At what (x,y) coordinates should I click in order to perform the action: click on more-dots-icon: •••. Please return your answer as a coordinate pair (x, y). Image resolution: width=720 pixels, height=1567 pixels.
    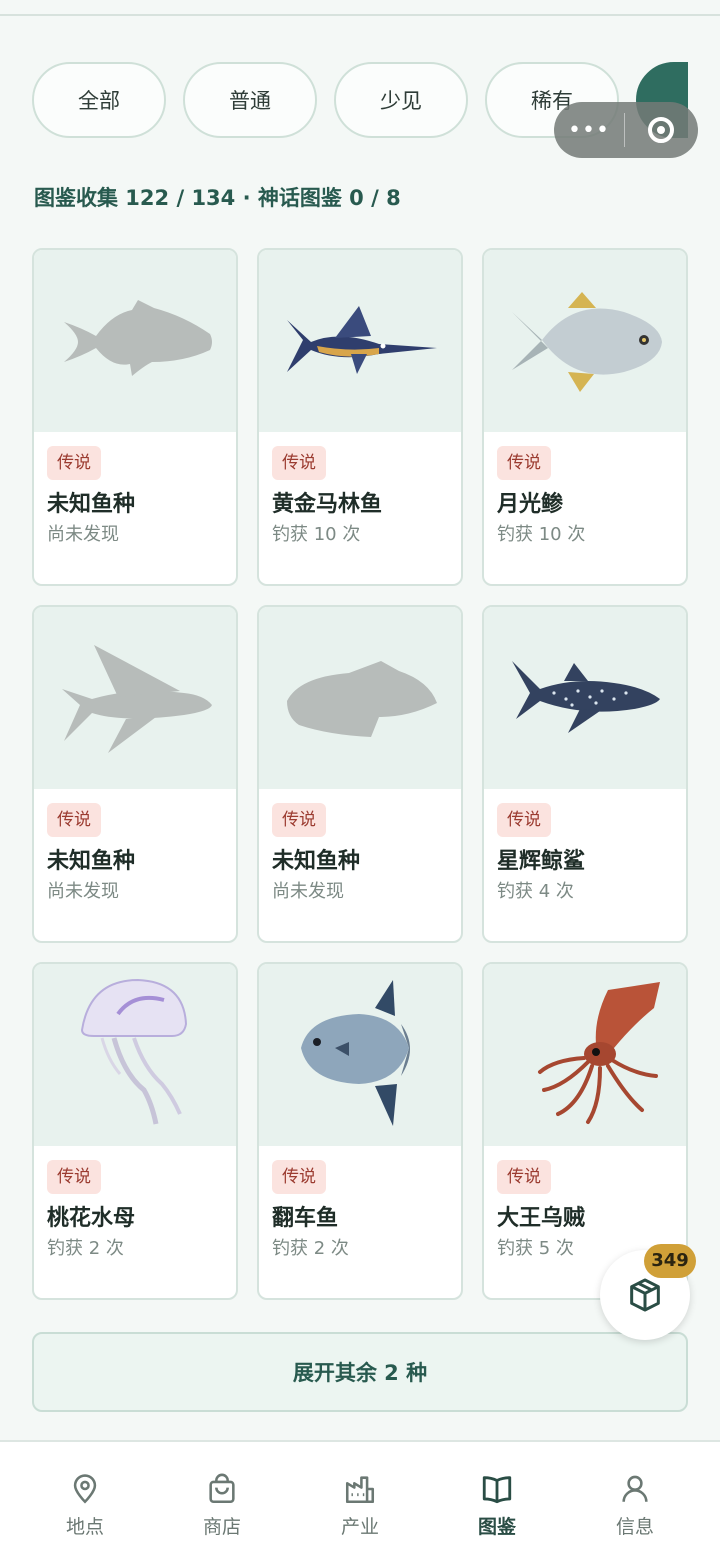
    Looking at the image, I should click on (589, 130).